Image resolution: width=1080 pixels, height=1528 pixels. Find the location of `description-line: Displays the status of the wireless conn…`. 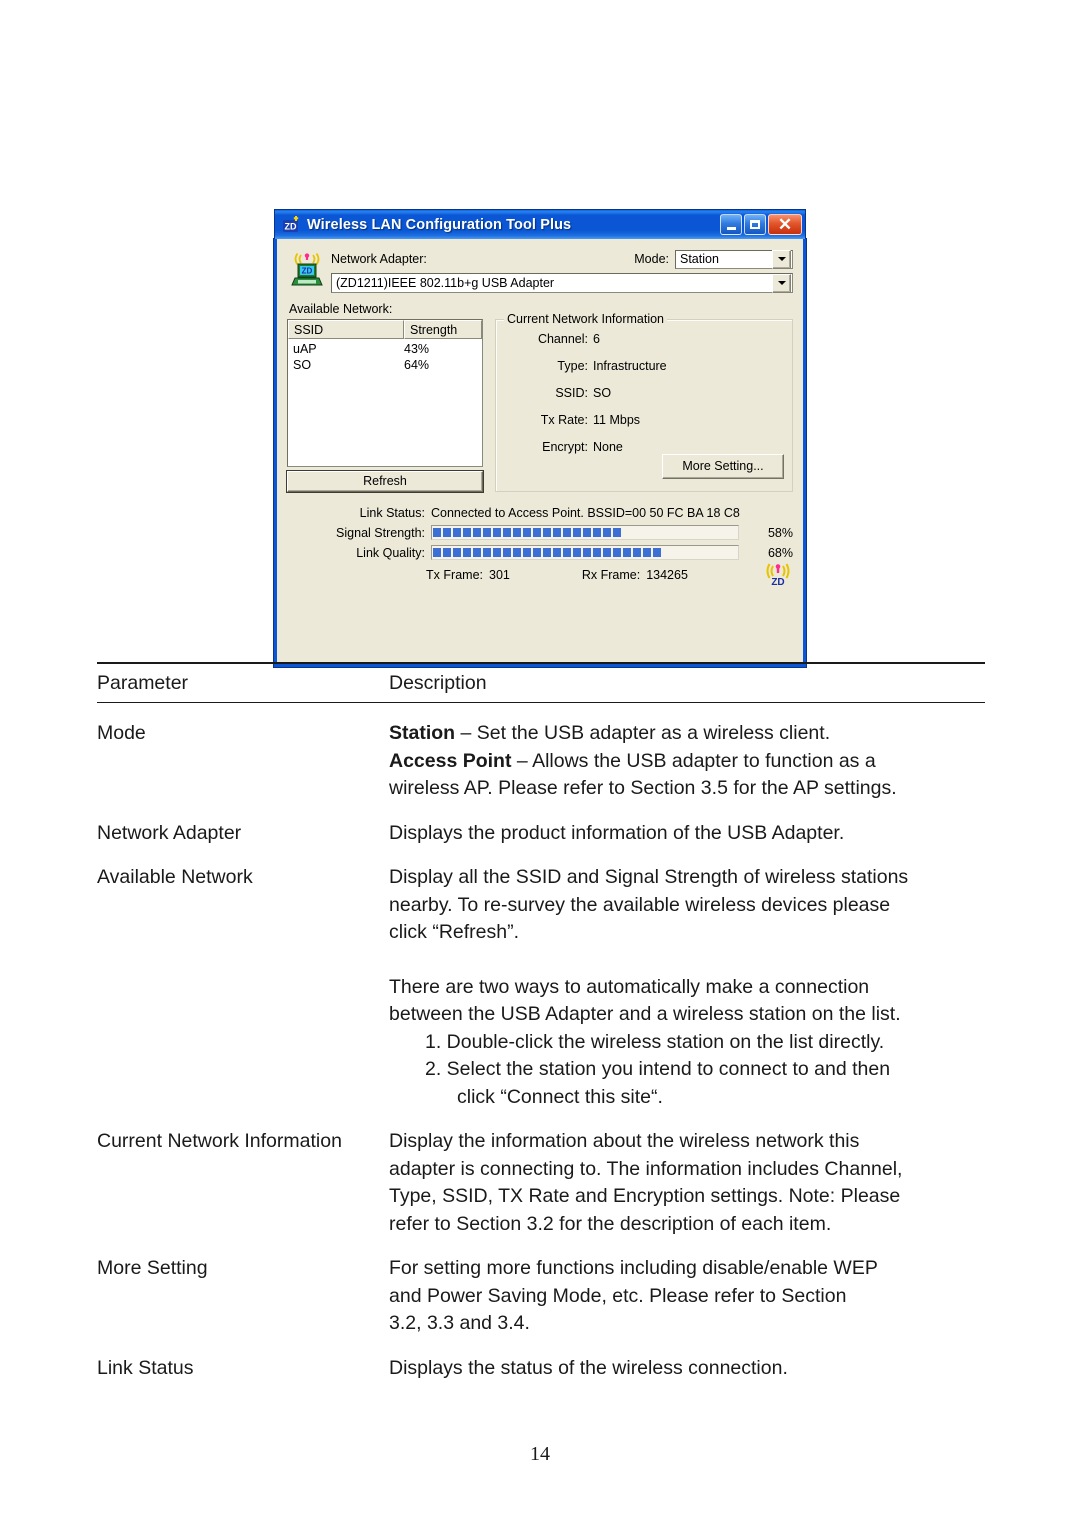

description-line: Displays the status of the wireless conn… is located at coordinates (588, 1367).